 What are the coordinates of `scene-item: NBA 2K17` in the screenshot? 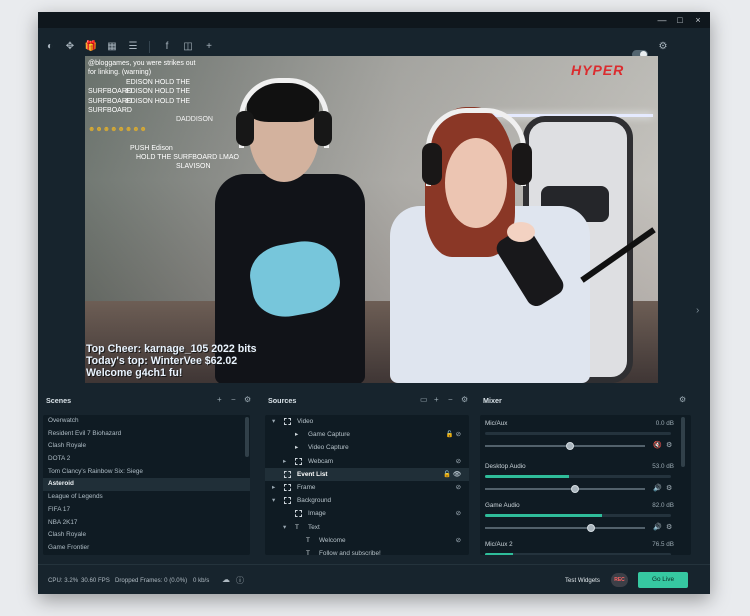 It's located at (146, 523).